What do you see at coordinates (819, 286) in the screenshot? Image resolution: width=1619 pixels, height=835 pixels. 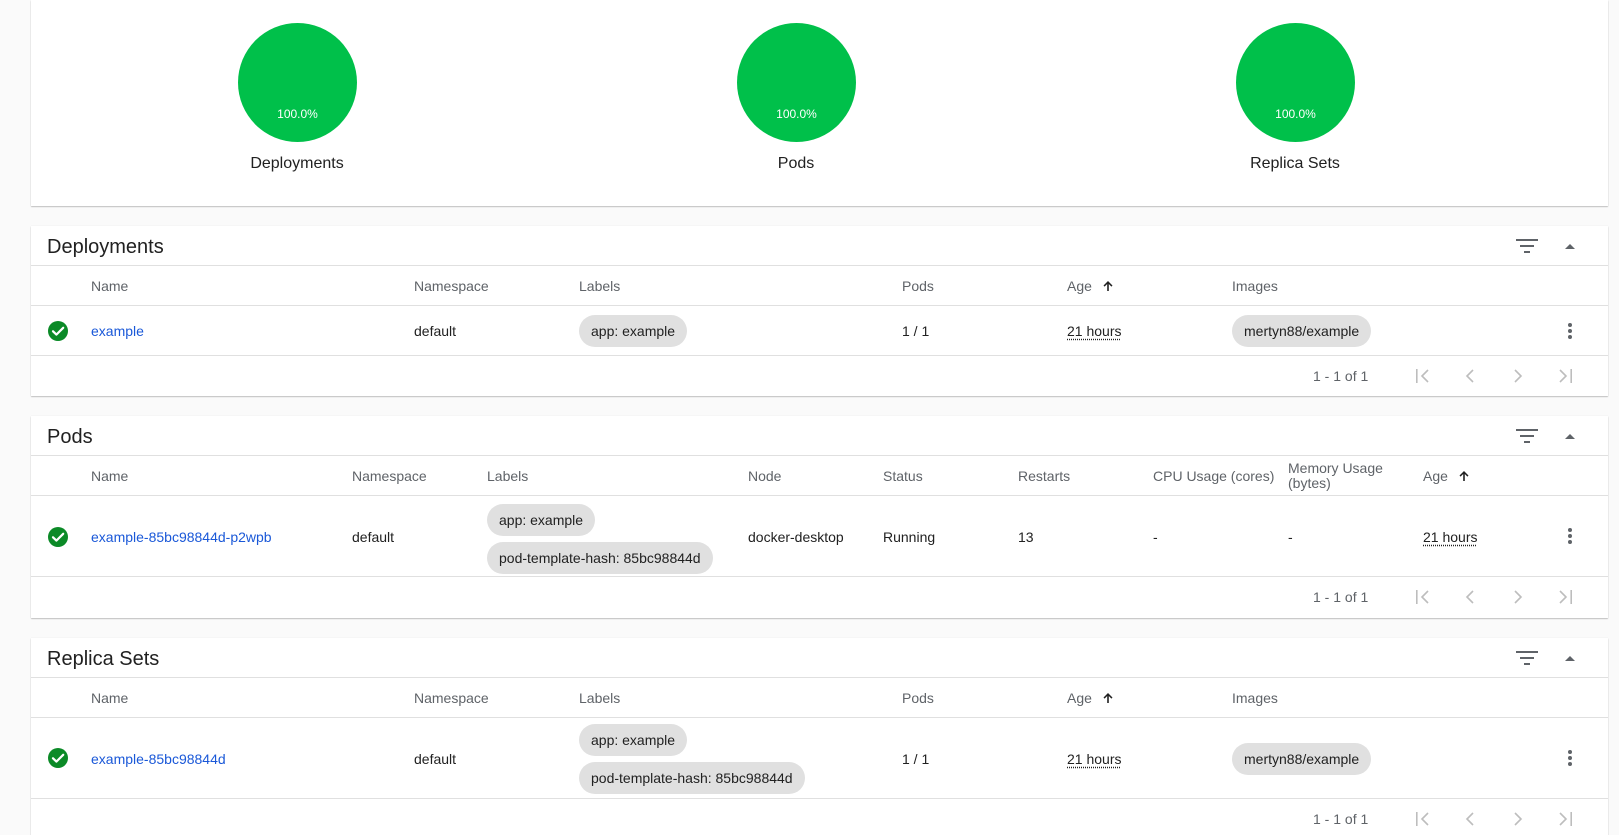 I see `table-header: Name Namespace Labels Pods Age Images` at bounding box center [819, 286].